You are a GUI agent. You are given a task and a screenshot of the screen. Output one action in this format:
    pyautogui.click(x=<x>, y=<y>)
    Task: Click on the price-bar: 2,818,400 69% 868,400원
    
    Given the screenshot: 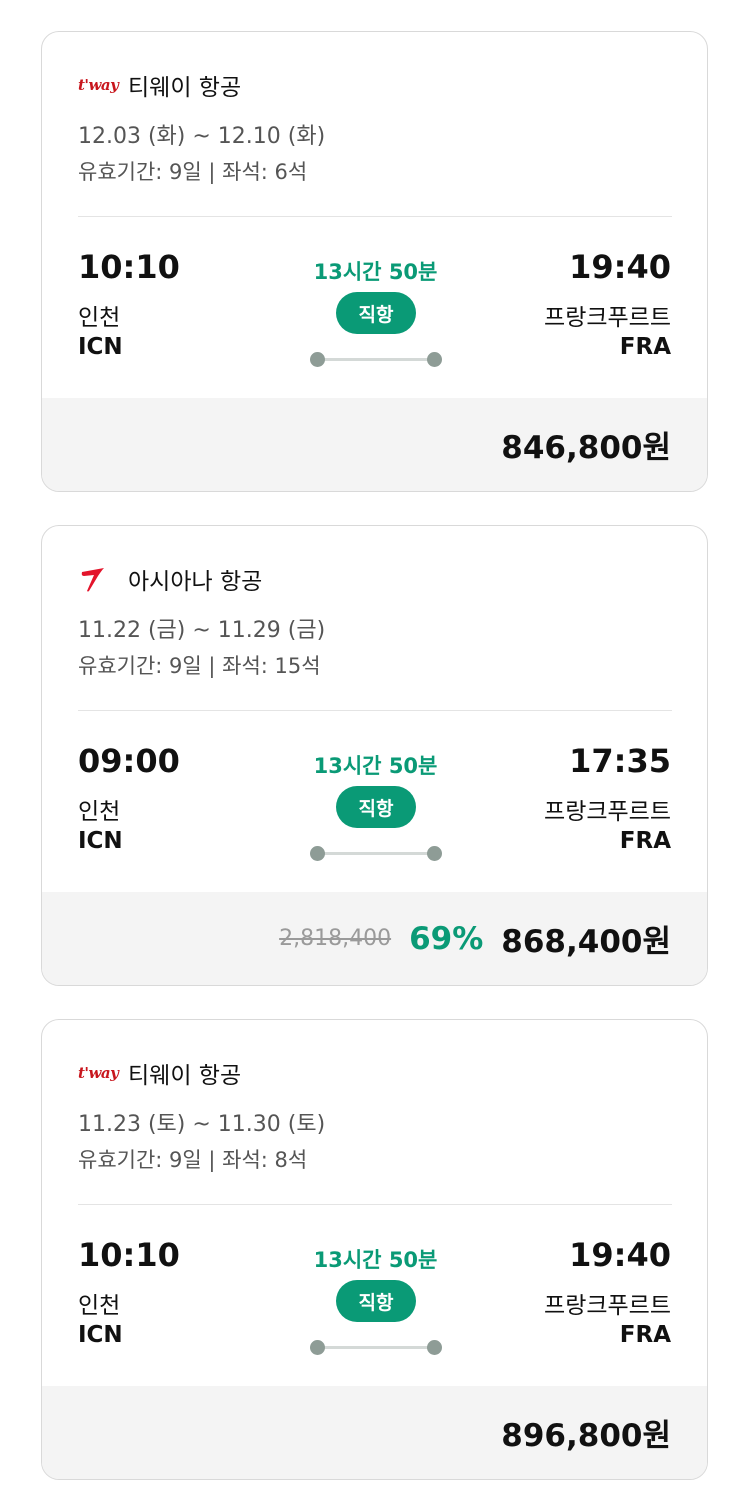 What is the action you would take?
    pyautogui.click(x=374, y=938)
    